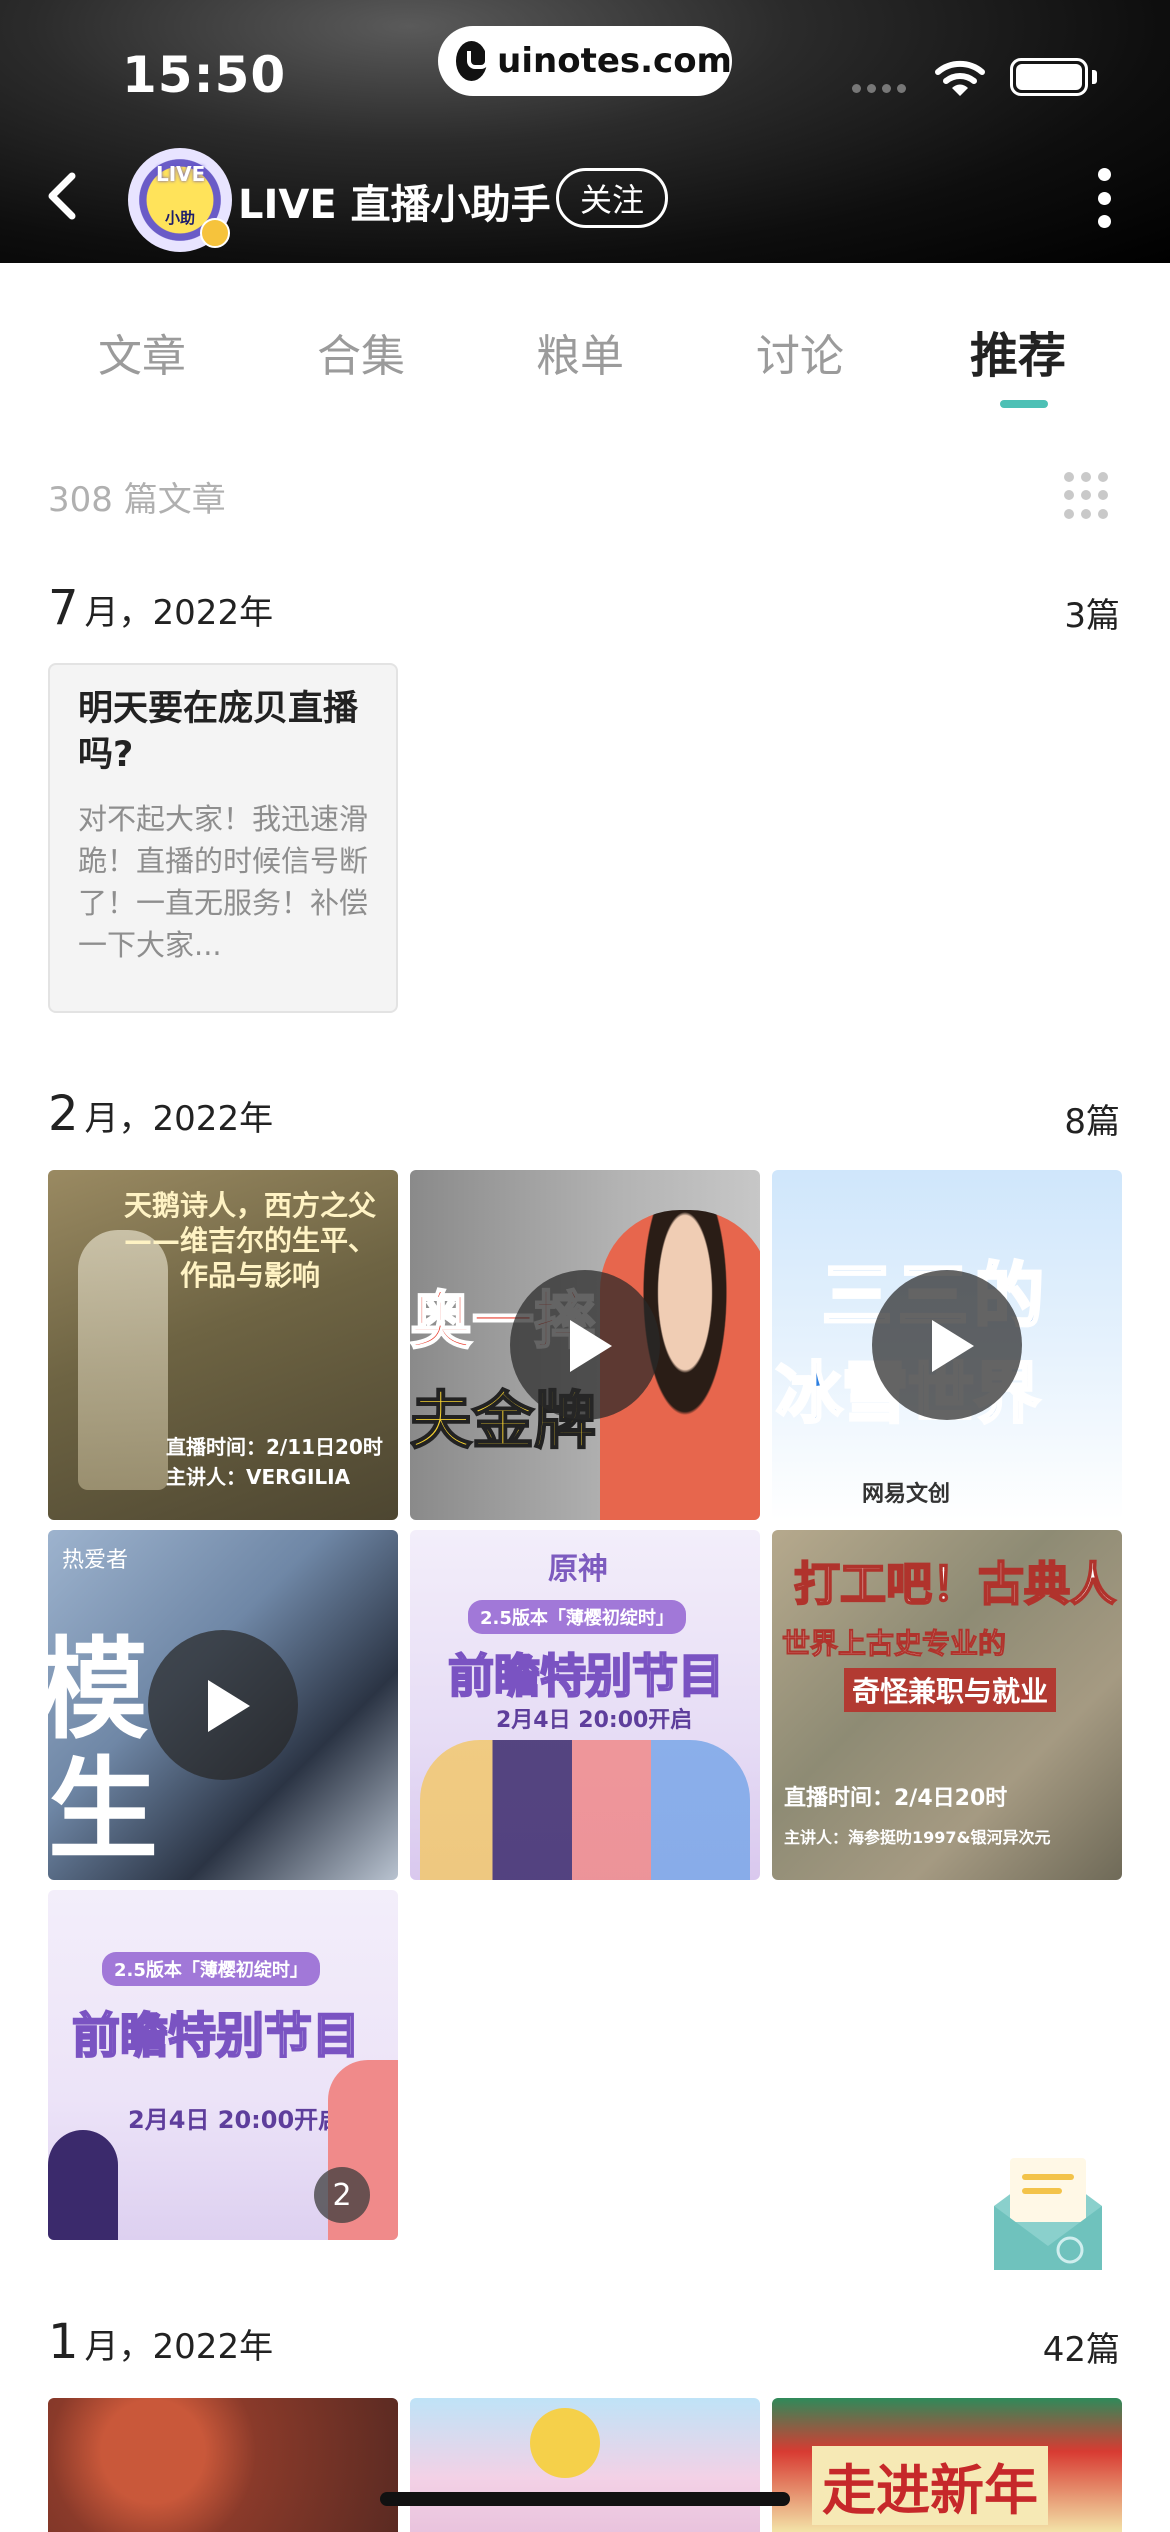 This screenshot has height=2532, width=1170. What do you see at coordinates (1094, 77) in the screenshot?
I see `battery-cap` at bounding box center [1094, 77].